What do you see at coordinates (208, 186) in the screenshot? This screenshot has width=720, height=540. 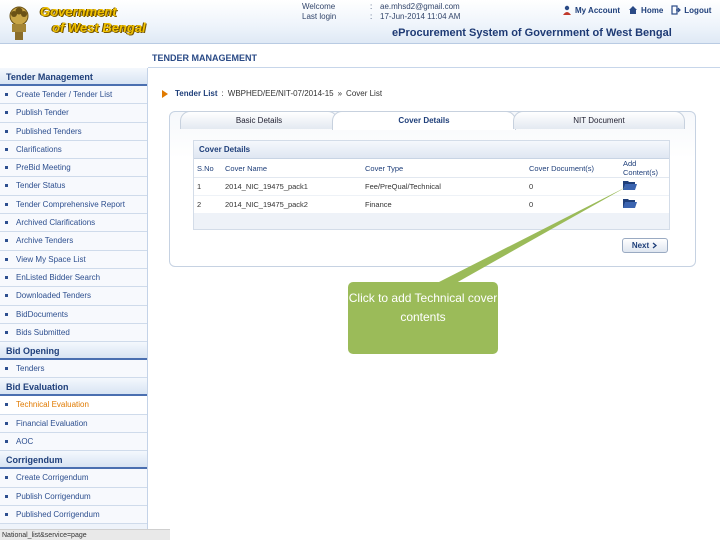 I see `cell-sno: 1` at bounding box center [208, 186].